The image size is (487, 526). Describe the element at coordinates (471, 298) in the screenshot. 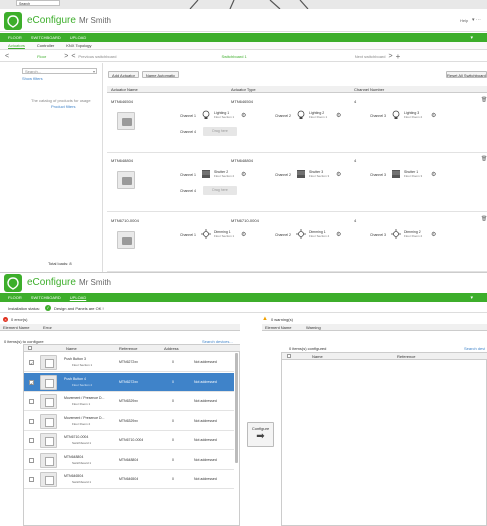

I see `app2-menu-dropdown-icon: ▾` at that location.